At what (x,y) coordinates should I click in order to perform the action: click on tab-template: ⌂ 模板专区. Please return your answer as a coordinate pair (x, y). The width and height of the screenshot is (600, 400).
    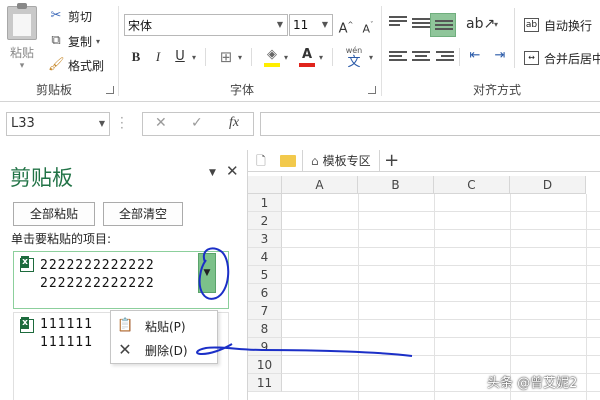
    Looking at the image, I should click on (341, 160).